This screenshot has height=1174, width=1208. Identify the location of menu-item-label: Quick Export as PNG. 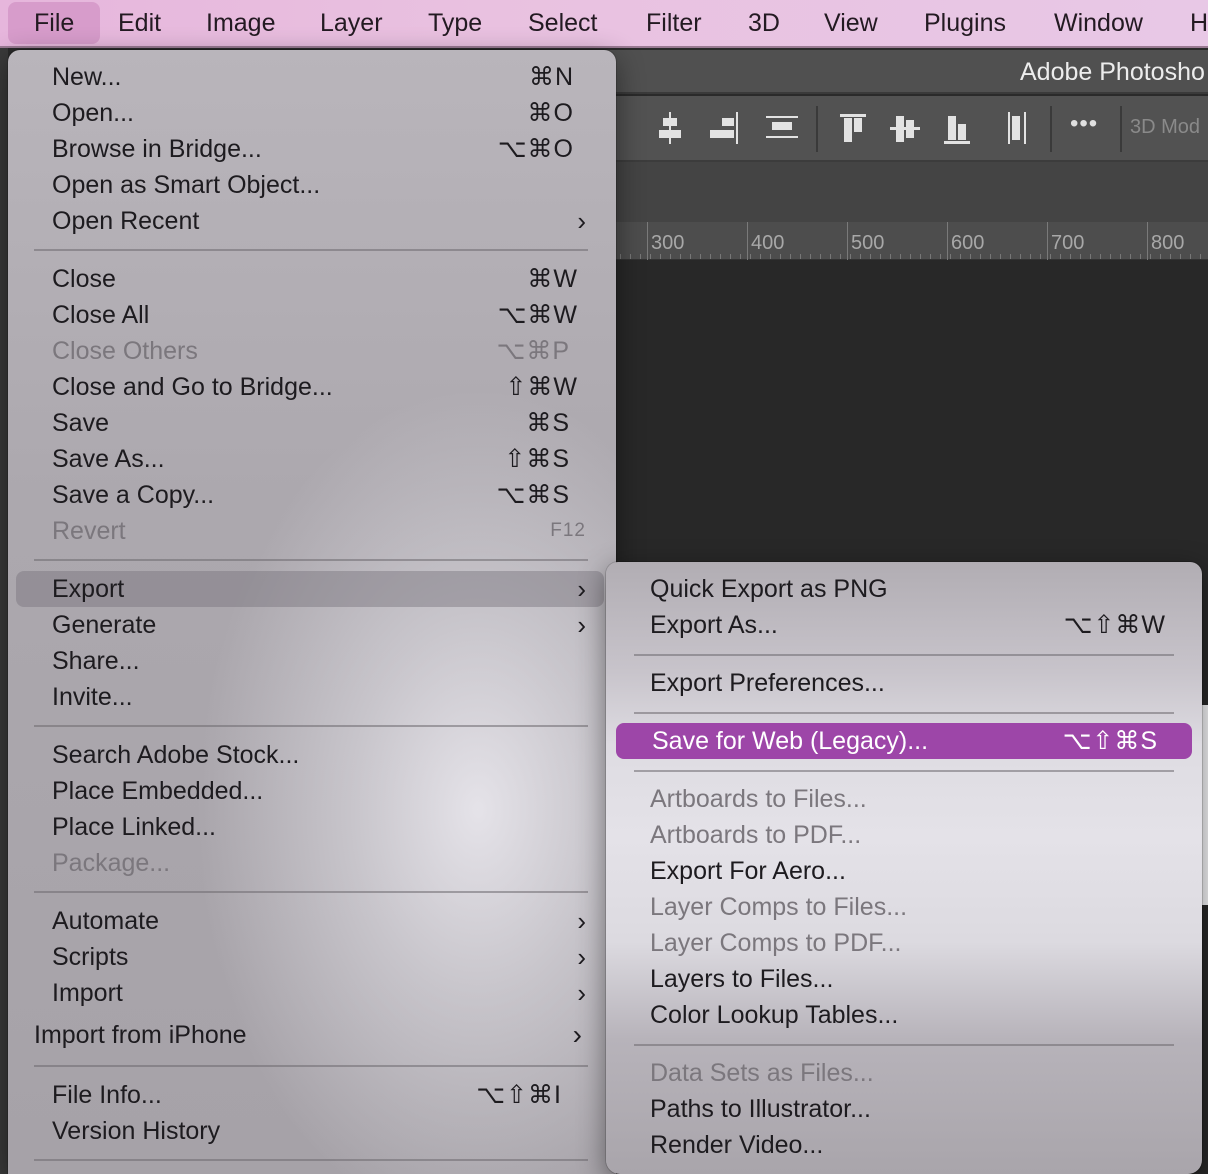
(769, 589).